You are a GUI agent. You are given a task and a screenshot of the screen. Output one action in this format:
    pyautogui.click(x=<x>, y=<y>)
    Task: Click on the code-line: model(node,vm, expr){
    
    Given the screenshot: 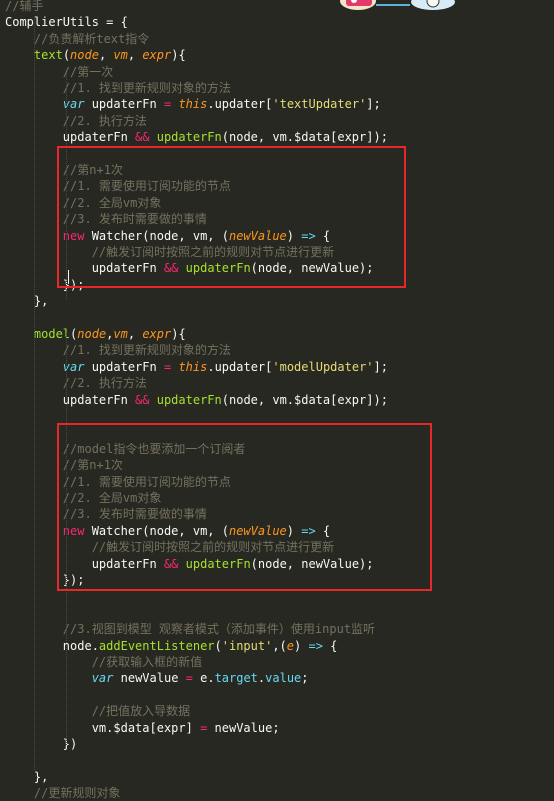 What is the action you would take?
    pyautogui.click(x=95, y=334)
    